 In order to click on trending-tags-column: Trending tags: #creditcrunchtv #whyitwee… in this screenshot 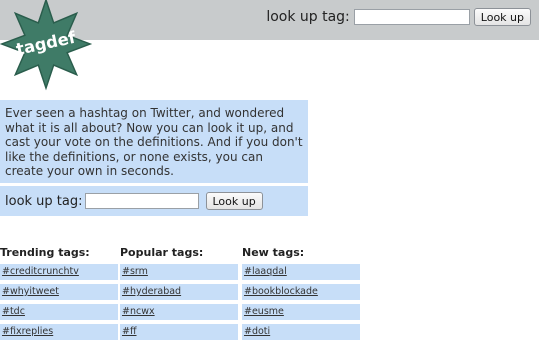, I will do `click(59, 295)`.